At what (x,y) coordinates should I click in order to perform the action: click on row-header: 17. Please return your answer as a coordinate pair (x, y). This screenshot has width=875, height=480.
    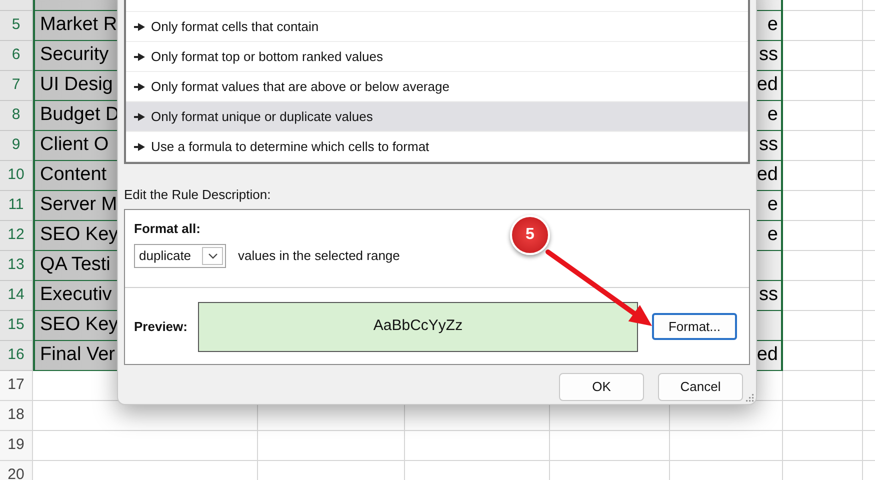
    Looking at the image, I should click on (16, 386).